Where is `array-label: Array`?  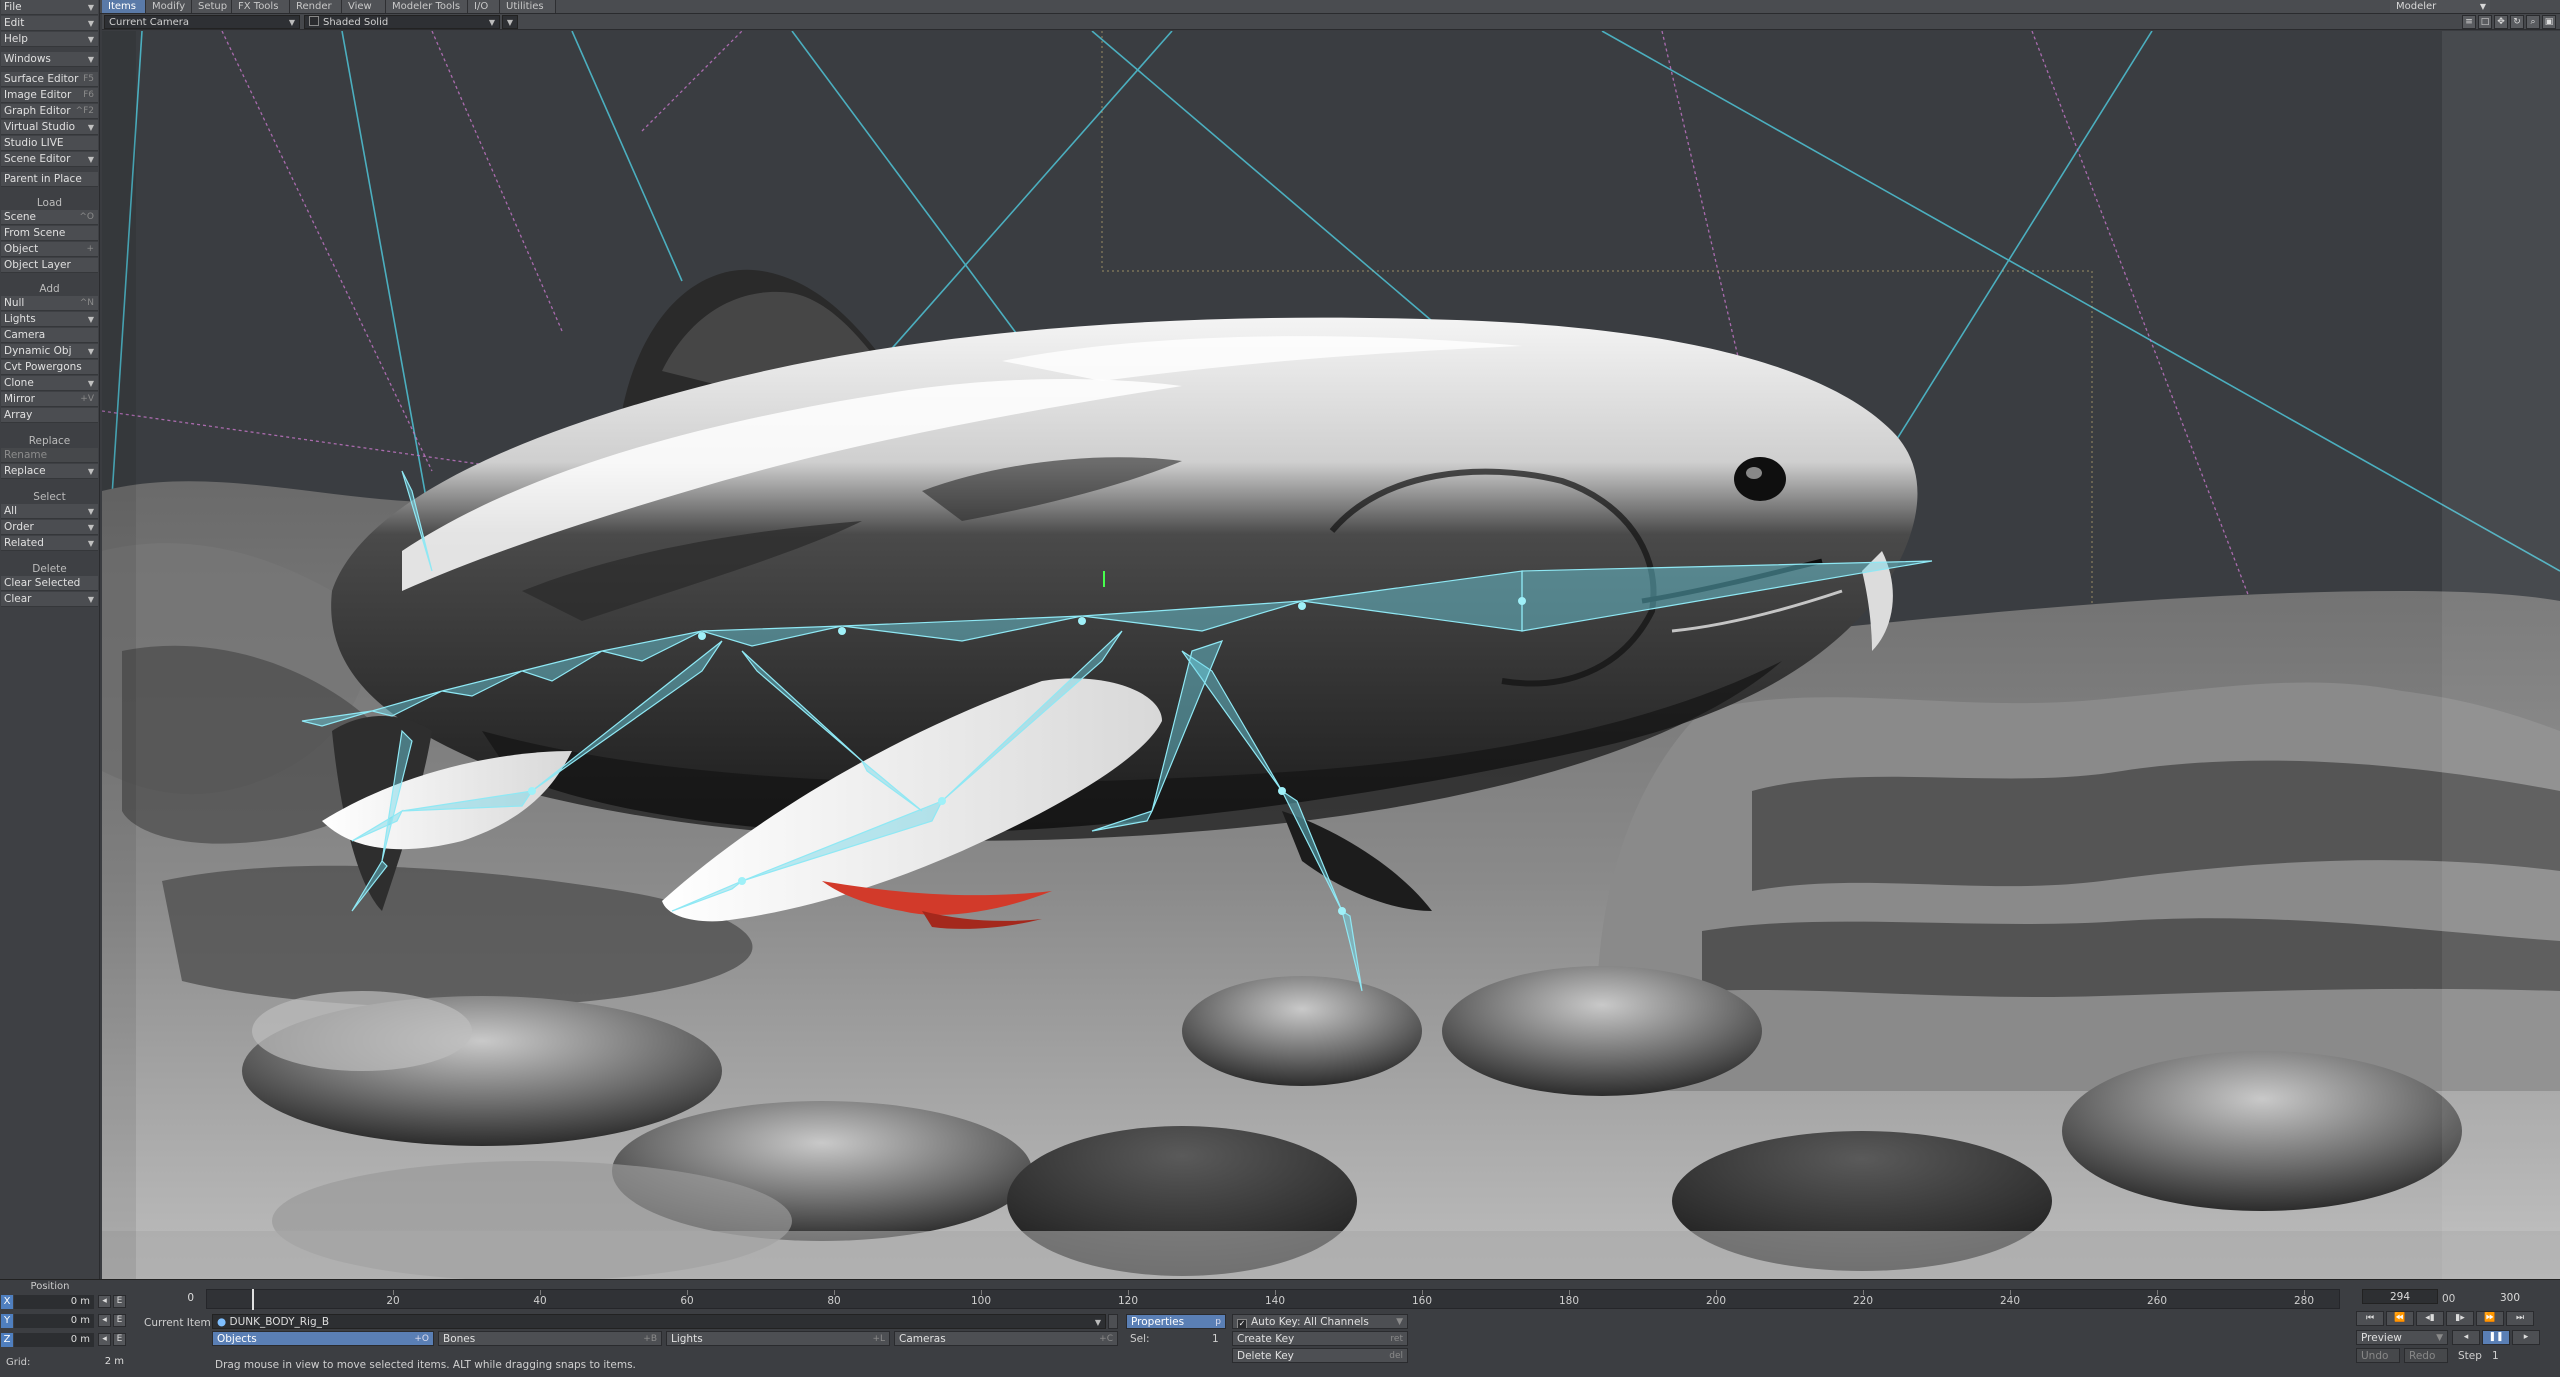 array-label: Array is located at coordinates (18, 415).